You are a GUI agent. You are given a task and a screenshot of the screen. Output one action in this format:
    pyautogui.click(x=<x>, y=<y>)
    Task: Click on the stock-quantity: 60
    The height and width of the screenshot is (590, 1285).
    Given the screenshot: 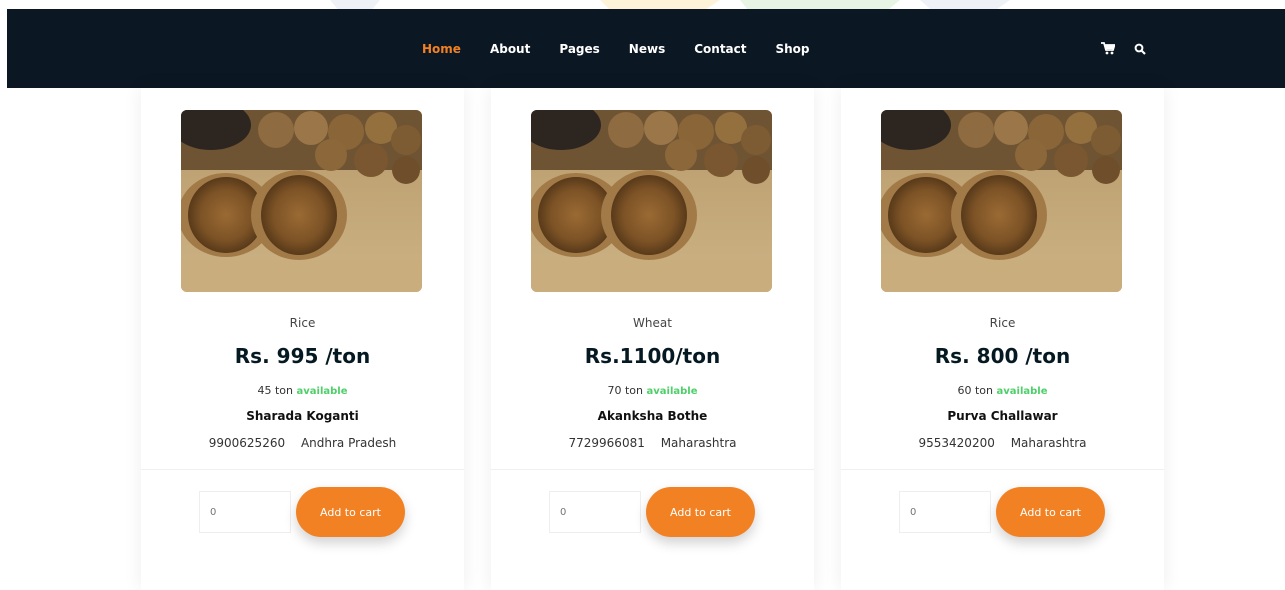 What is the action you would take?
    pyautogui.click(x=964, y=390)
    